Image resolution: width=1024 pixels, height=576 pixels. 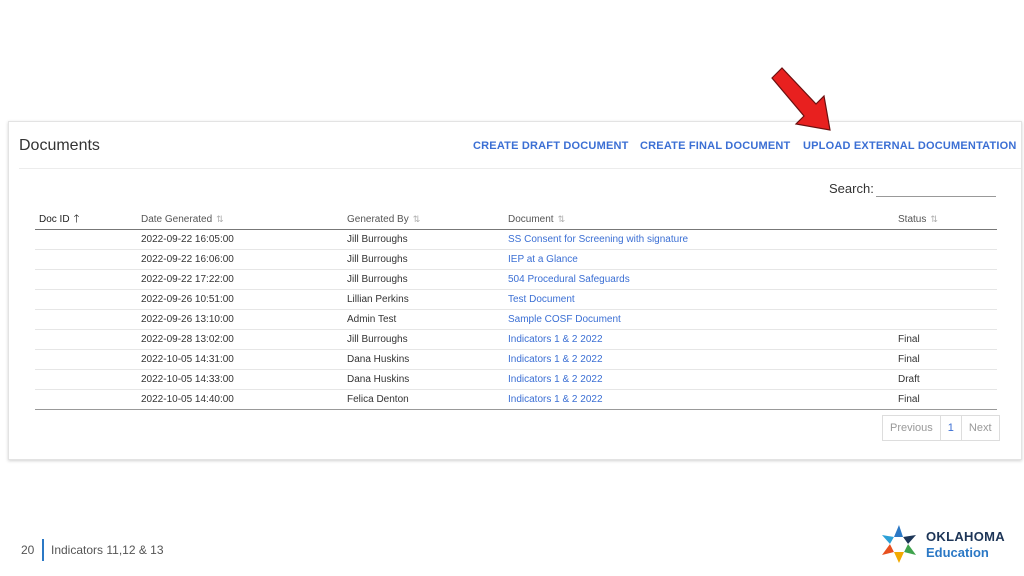 I want to click on create-draft-document-button: CREATE DRAFT DOCUMENT, so click(x=551, y=146).